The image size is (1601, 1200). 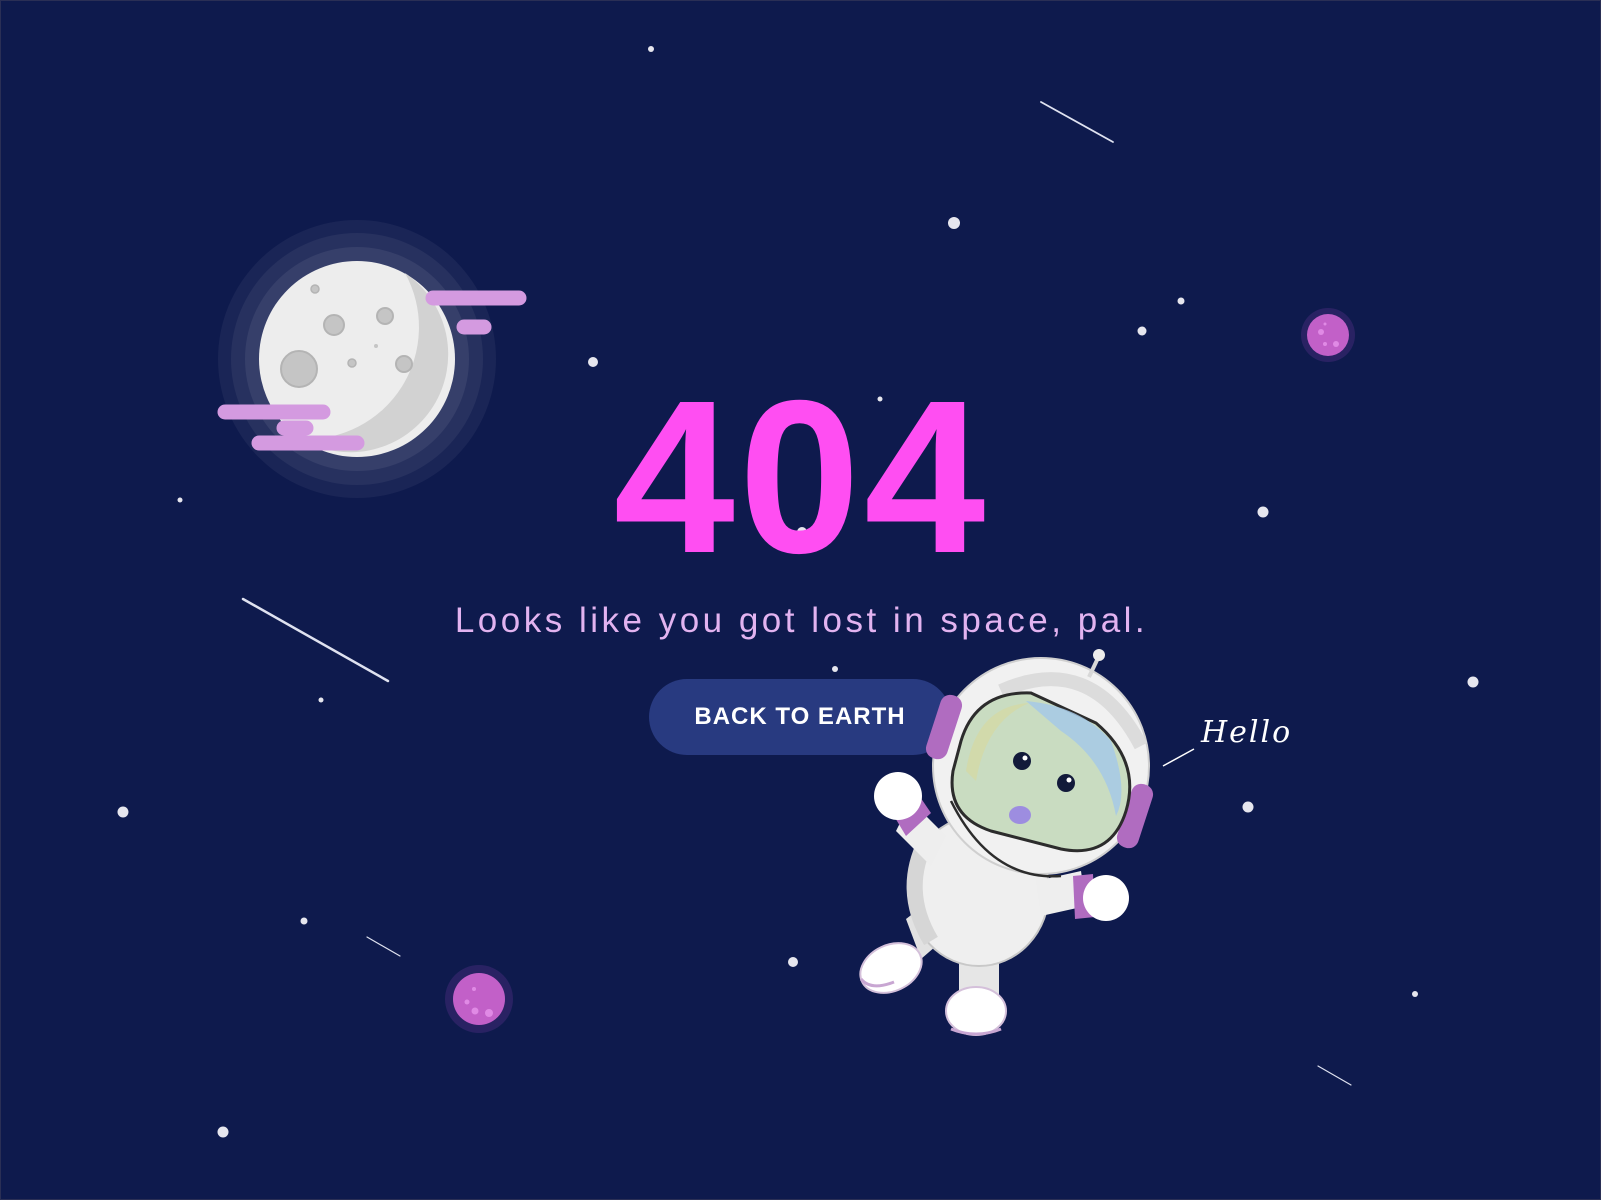 I want to click on error-message: Looks like you got lost in space, pal., so click(x=801, y=620).